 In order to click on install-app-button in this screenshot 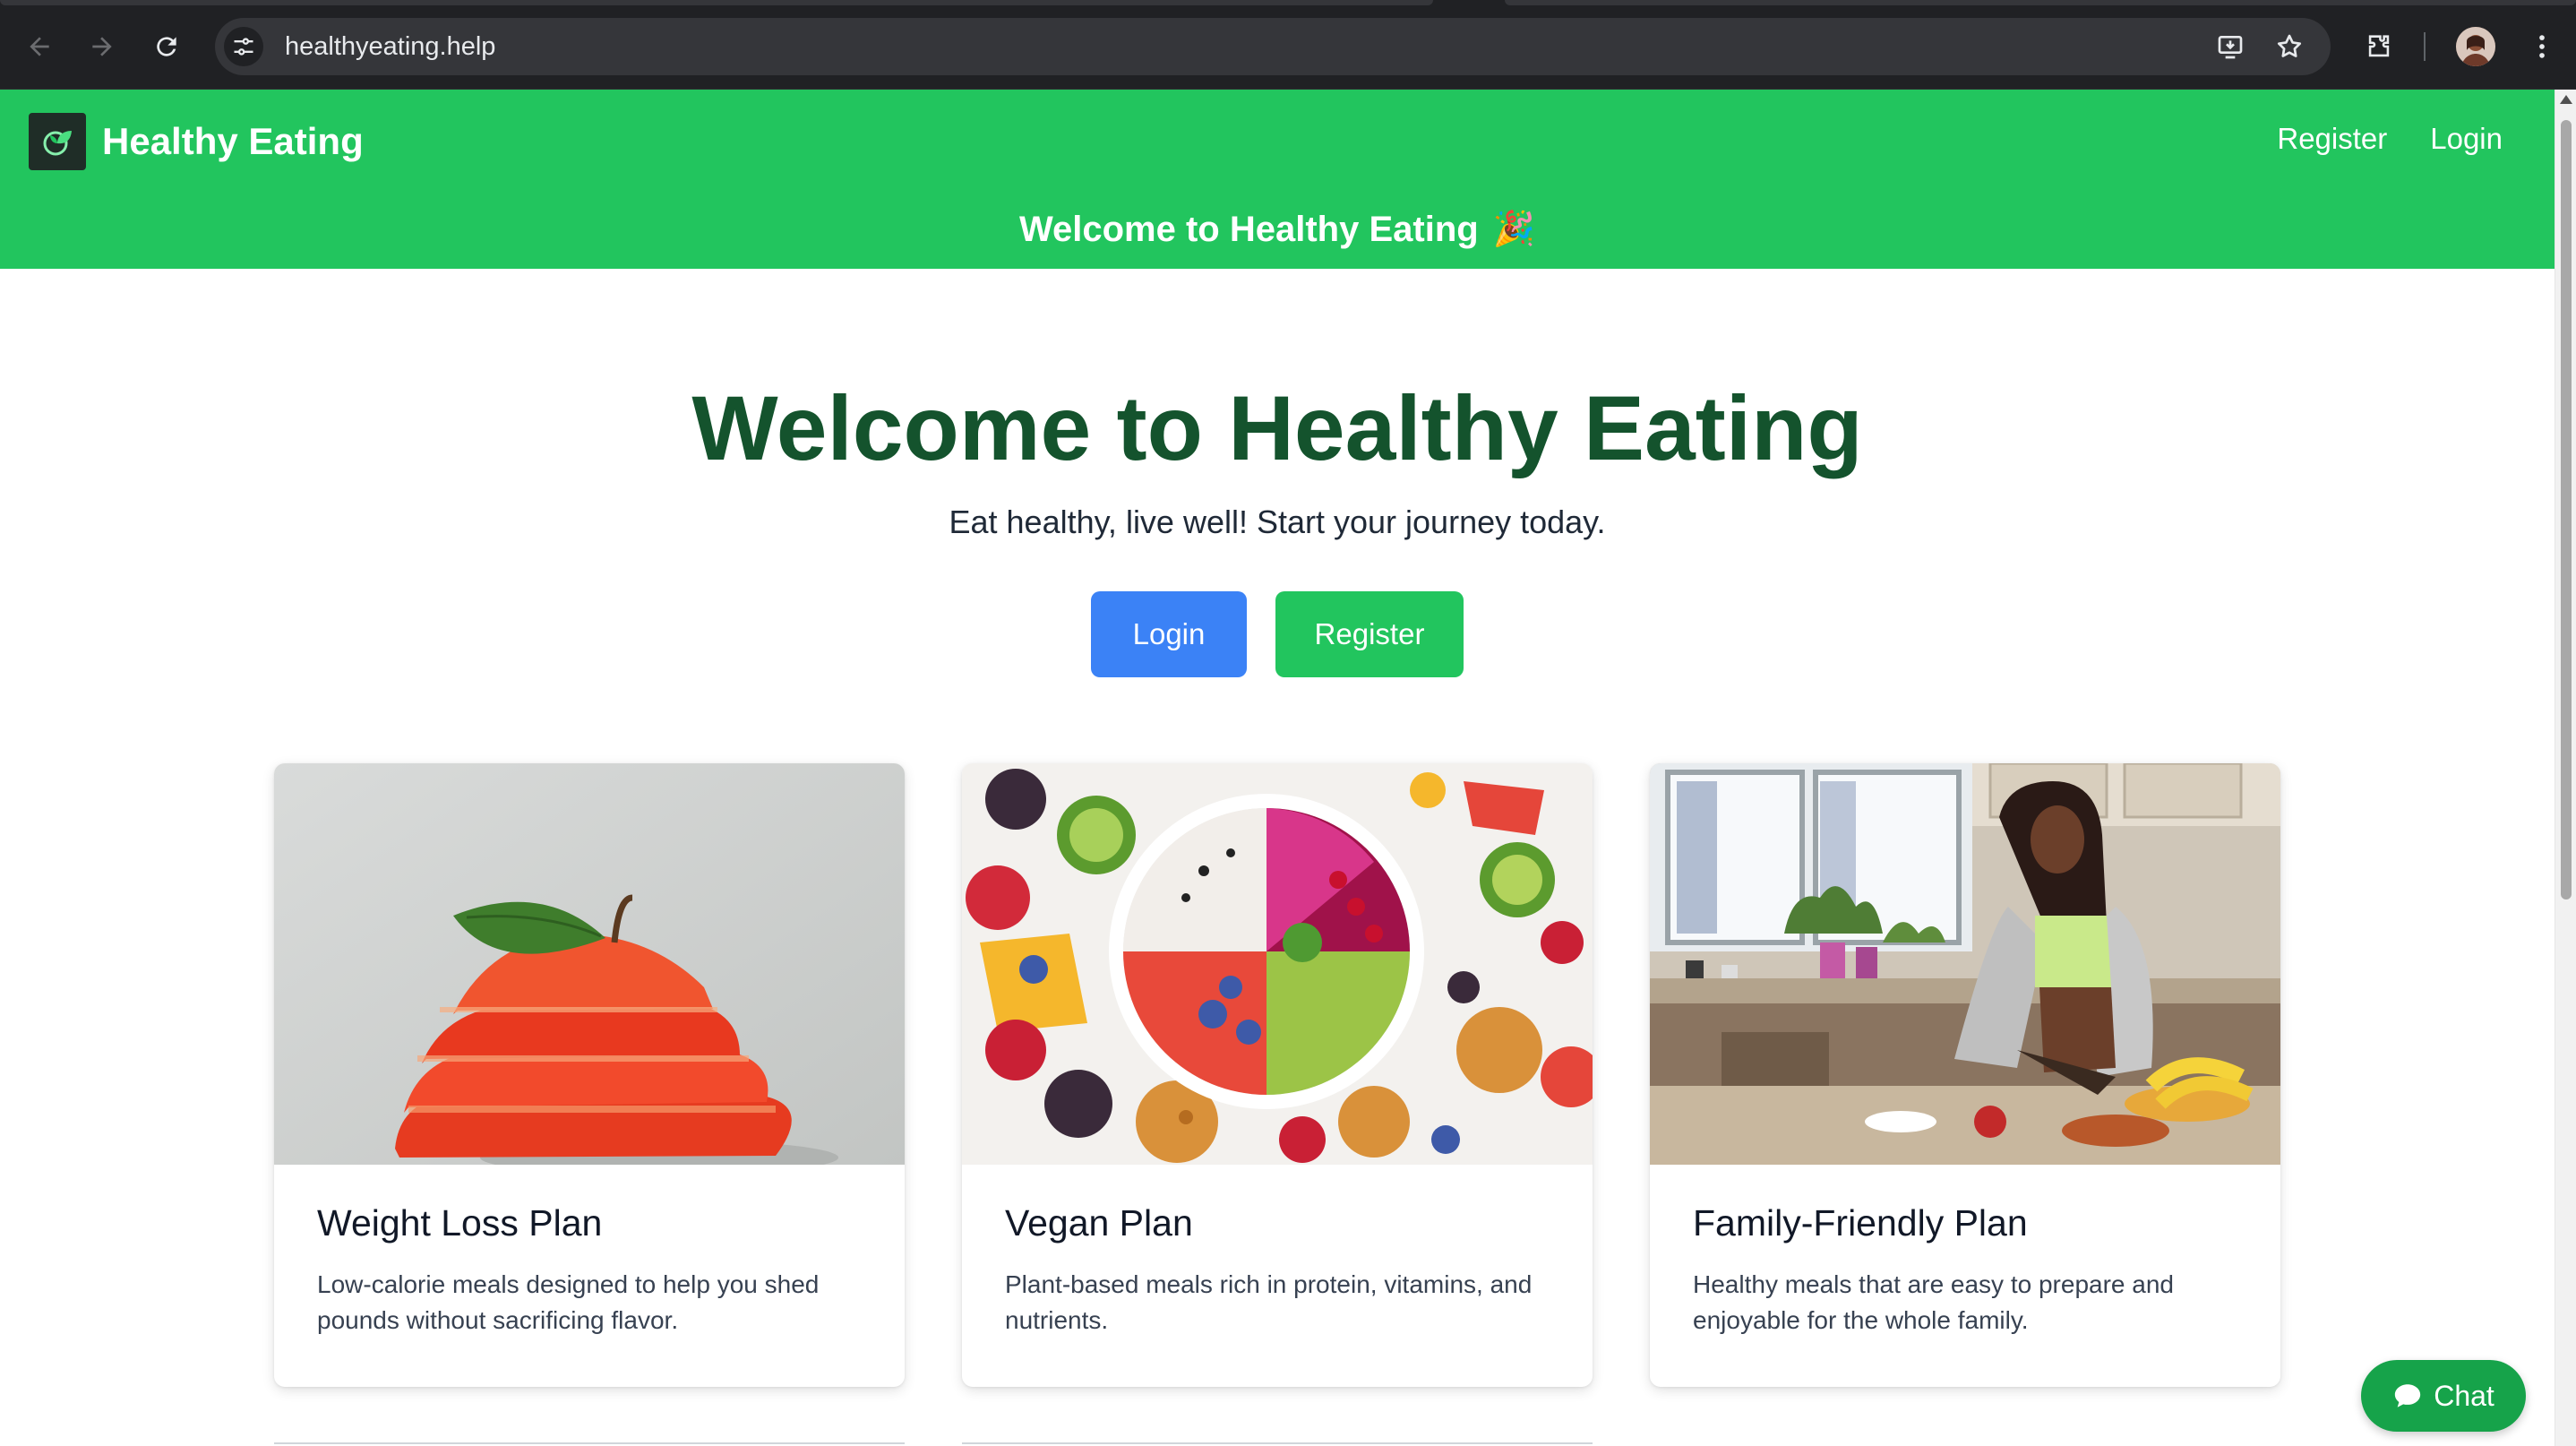, I will do `click(2230, 46)`.